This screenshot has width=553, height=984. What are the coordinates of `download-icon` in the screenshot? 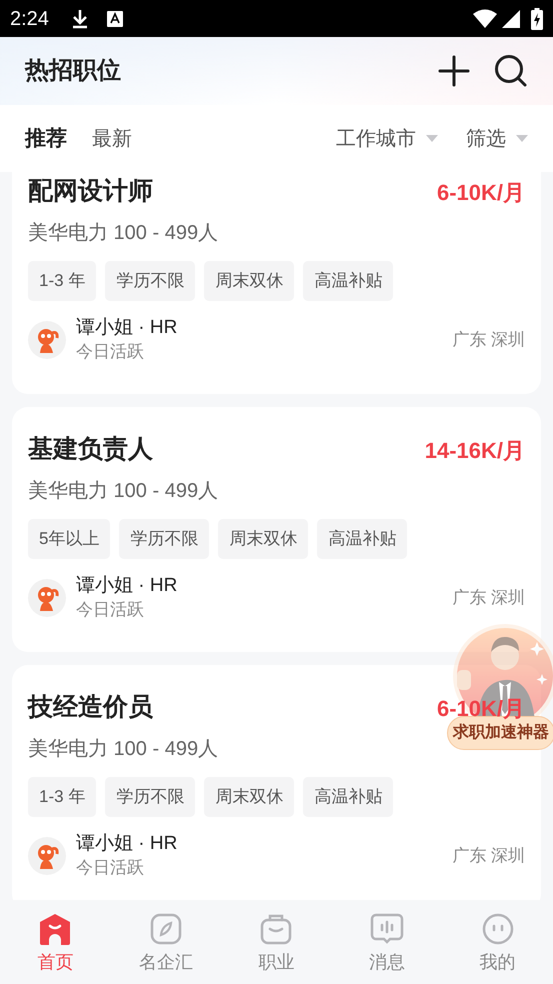 It's located at (79, 18).